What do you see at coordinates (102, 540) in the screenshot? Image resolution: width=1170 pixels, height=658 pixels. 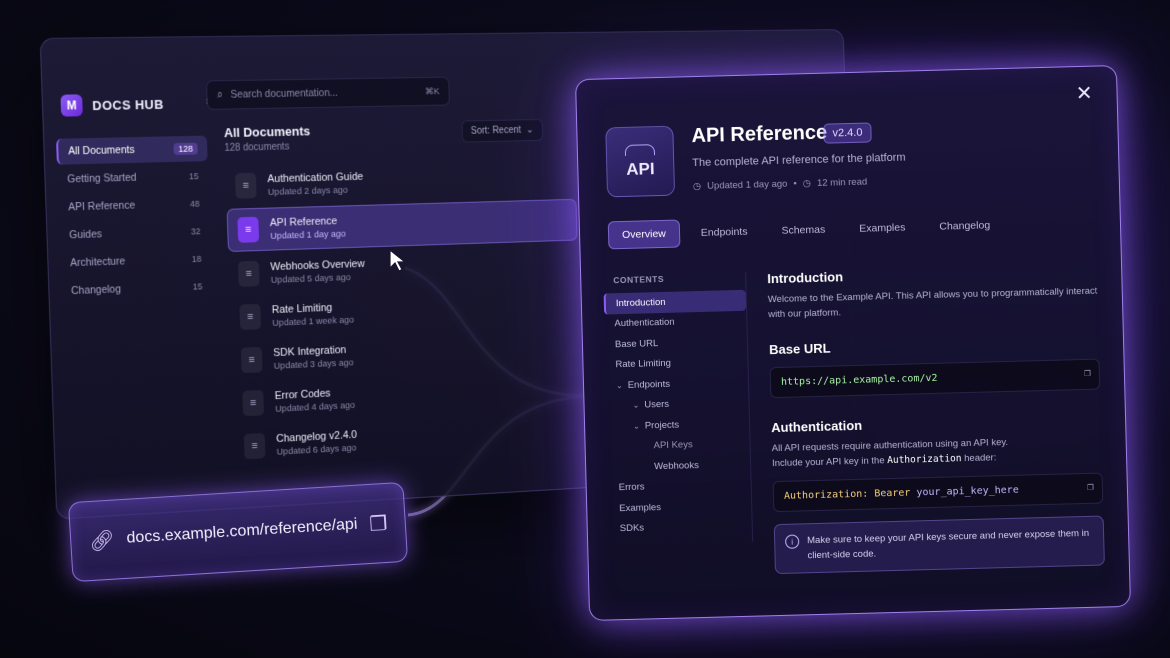 I see `link-icon: 🔗︎` at bounding box center [102, 540].